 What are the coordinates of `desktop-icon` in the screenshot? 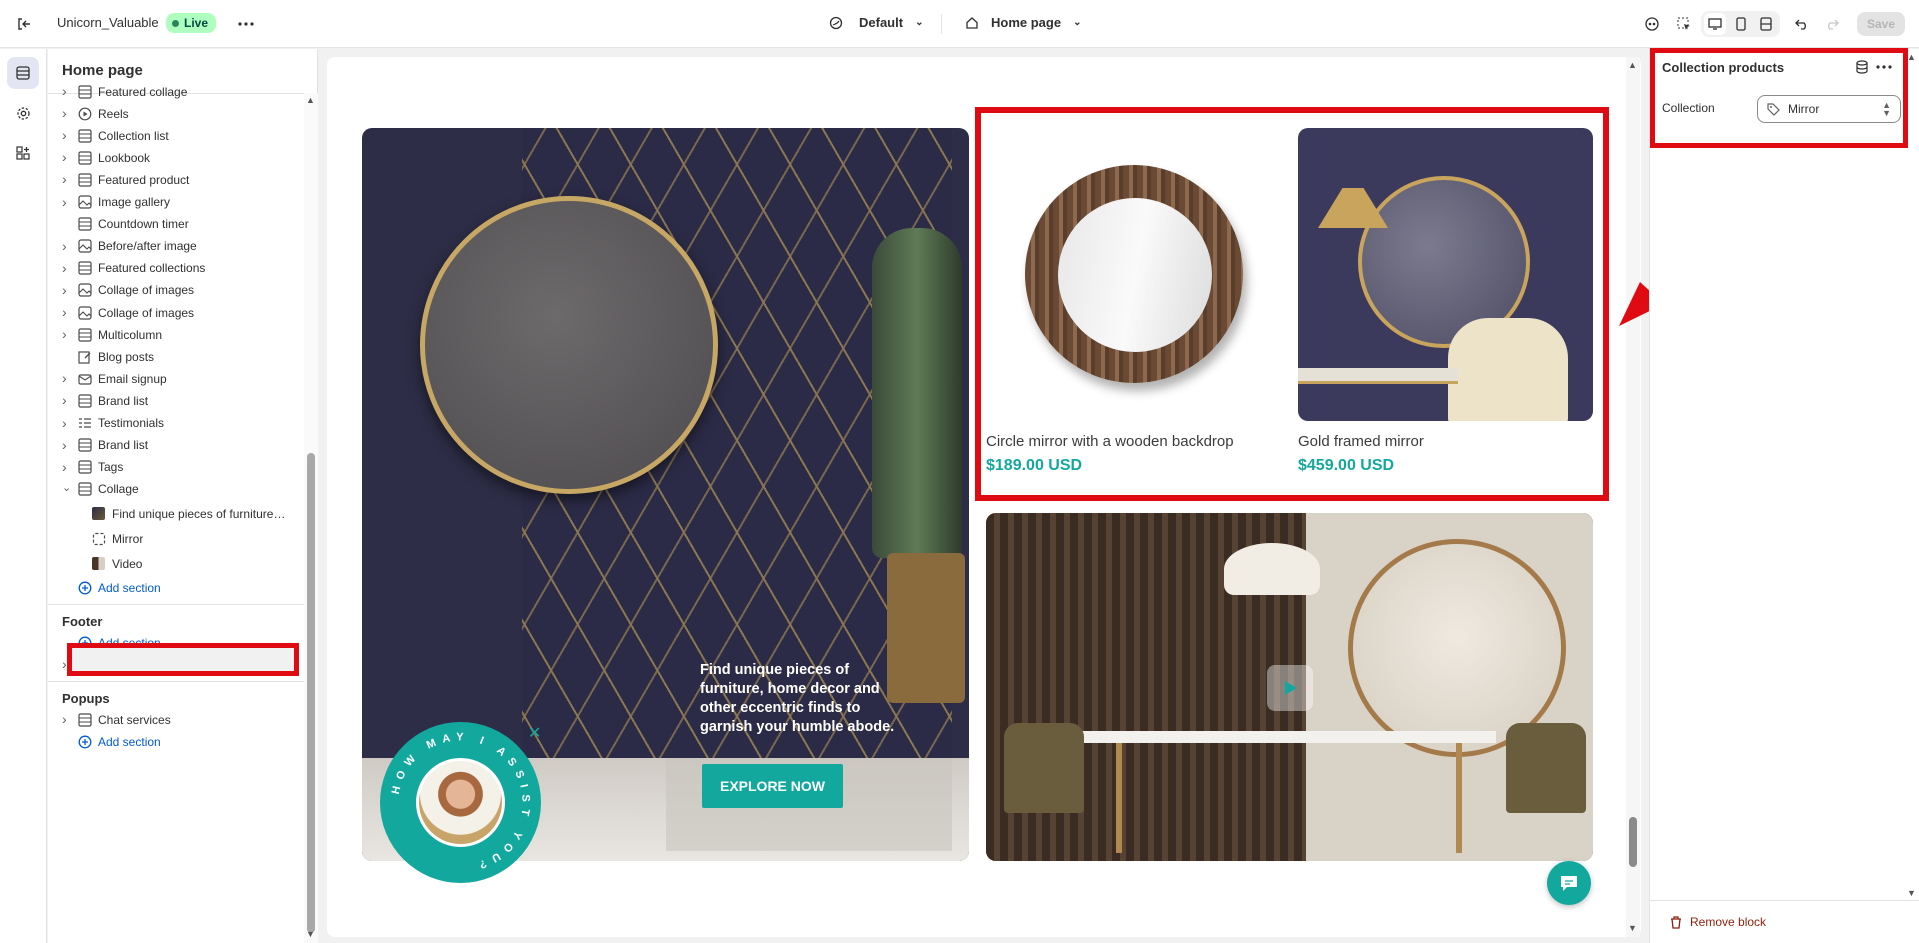 It's located at (1715, 24).